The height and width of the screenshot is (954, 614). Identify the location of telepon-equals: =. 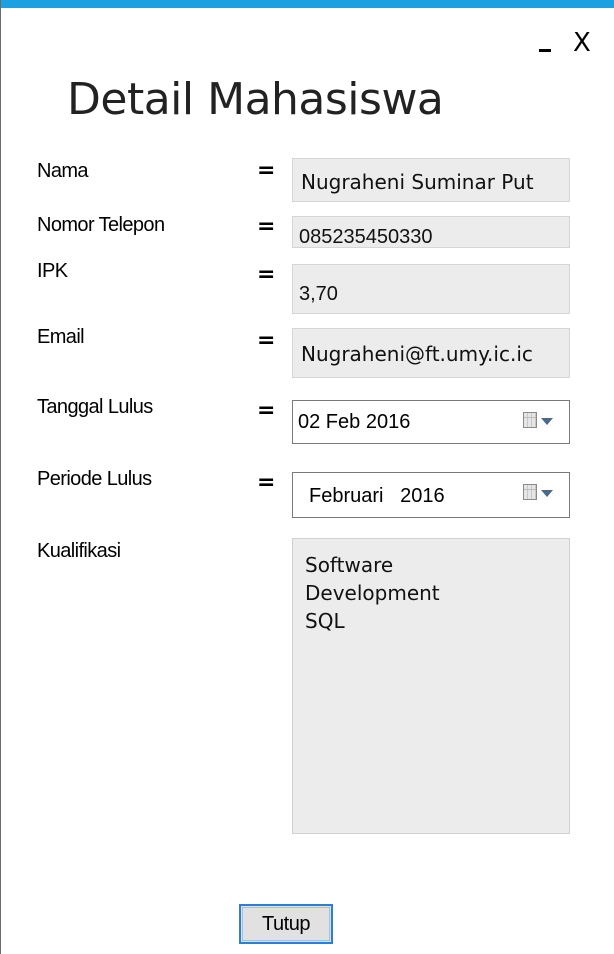
(266, 226).